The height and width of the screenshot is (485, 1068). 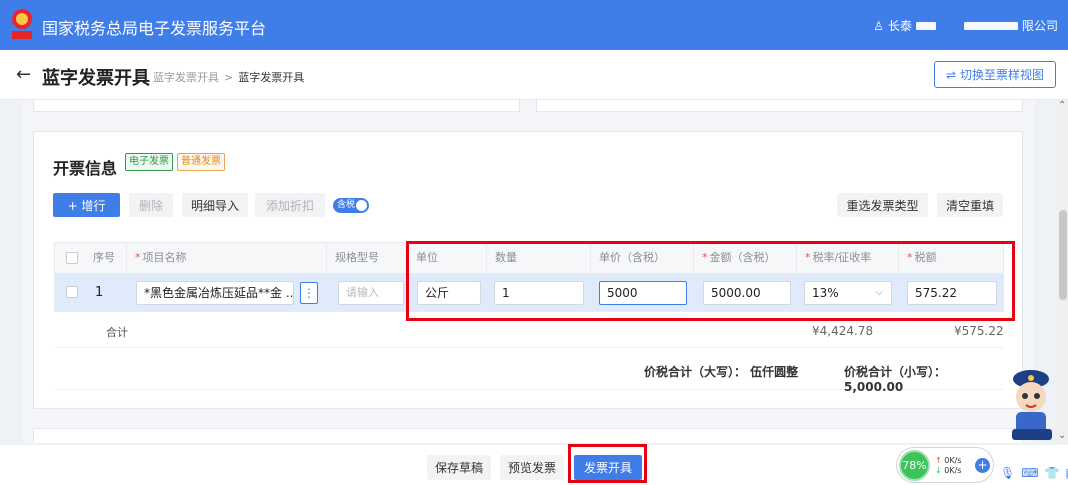 I want to click on summary-tax: ¥575.22, so click(x=979, y=331).